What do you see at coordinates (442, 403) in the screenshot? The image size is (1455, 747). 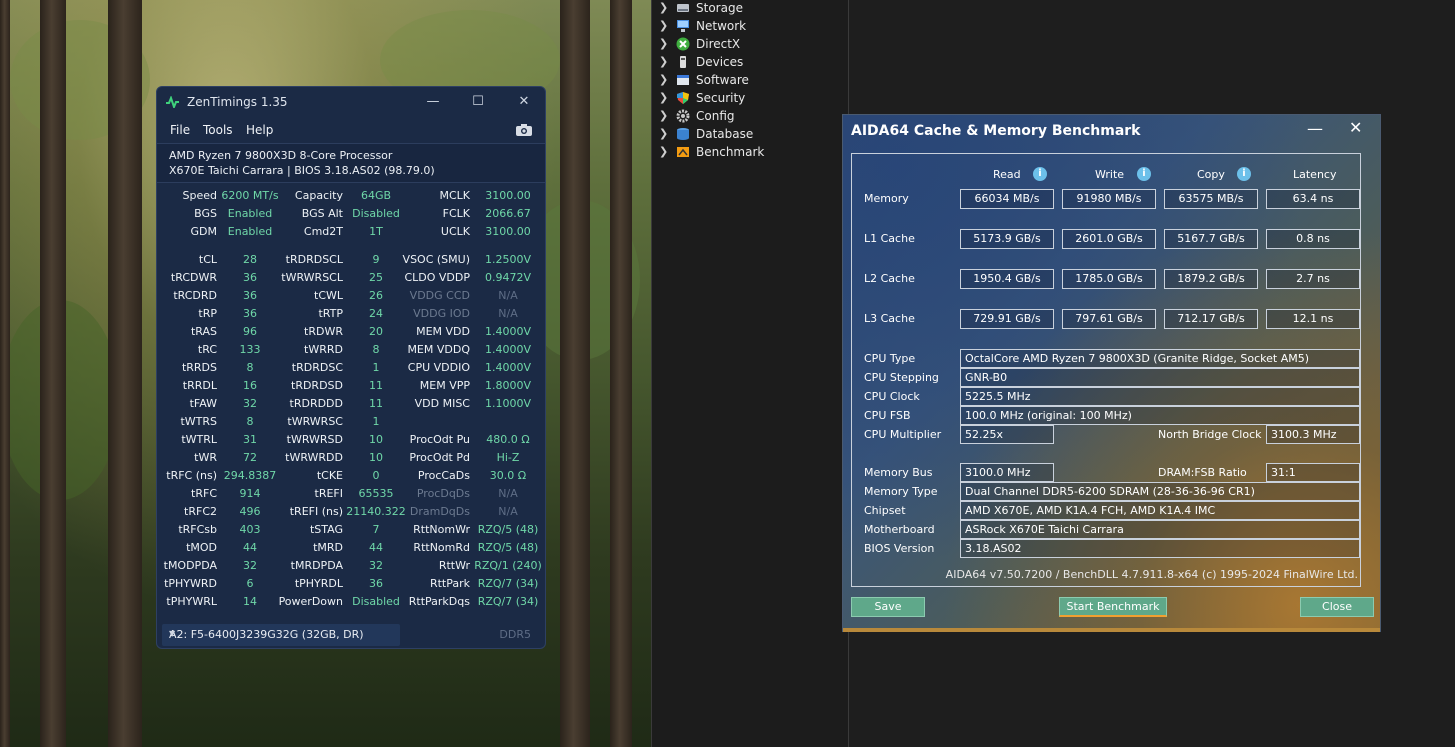 I see `timing-label: VDD MISC` at bounding box center [442, 403].